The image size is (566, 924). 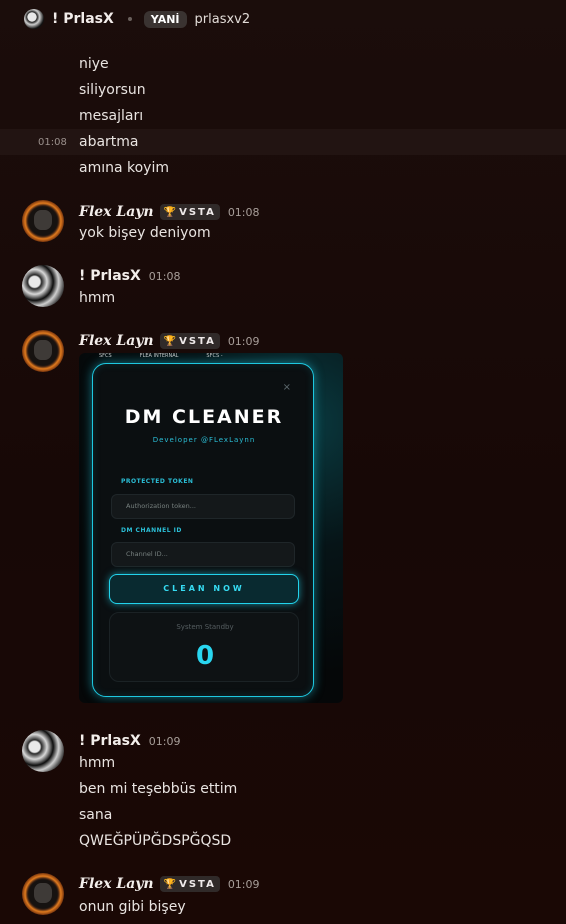 What do you see at coordinates (286, 387) in the screenshot?
I see `close-icon: ×` at bounding box center [286, 387].